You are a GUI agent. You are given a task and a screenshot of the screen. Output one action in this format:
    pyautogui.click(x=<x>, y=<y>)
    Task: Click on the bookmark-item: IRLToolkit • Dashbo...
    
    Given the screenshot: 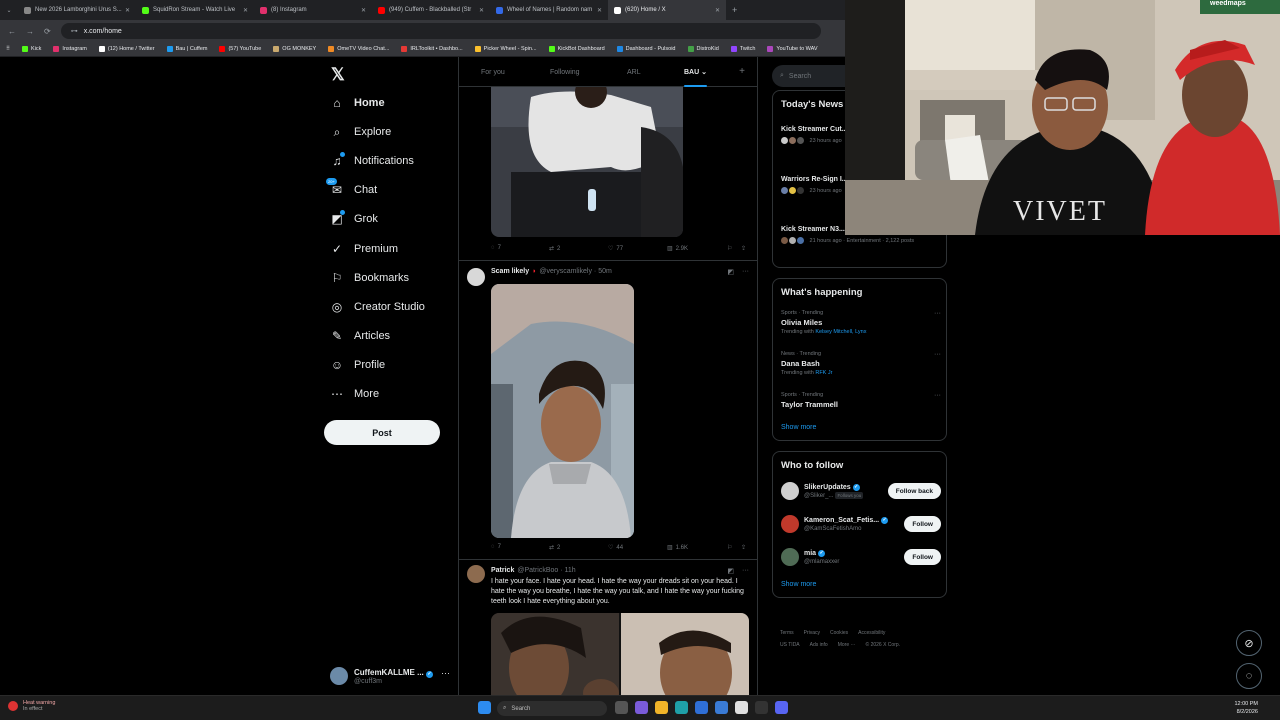 What is the action you would take?
    pyautogui.click(x=432, y=49)
    